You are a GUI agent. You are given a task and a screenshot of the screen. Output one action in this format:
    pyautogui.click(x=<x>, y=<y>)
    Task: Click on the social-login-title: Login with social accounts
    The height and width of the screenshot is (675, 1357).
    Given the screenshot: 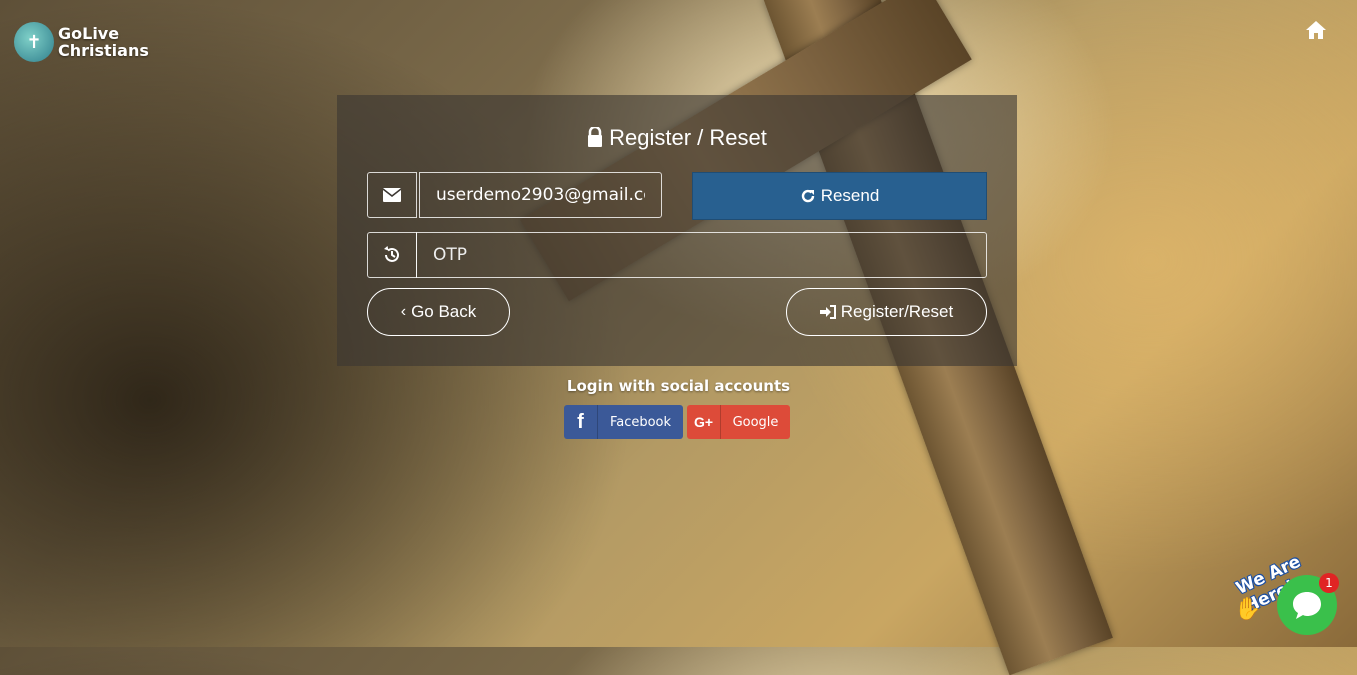 What is the action you would take?
    pyautogui.click(x=678, y=386)
    